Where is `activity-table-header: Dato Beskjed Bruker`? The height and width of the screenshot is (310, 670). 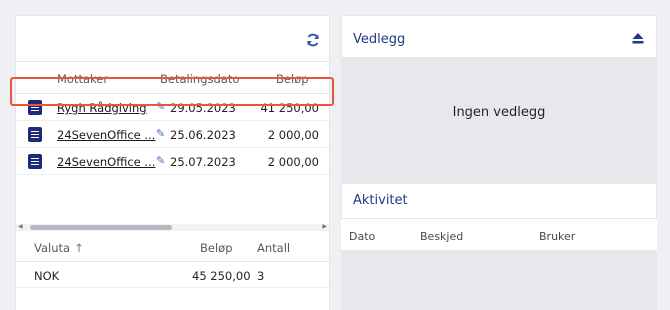
activity-table-header: Dato Beskjed Bruker is located at coordinates (499, 235).